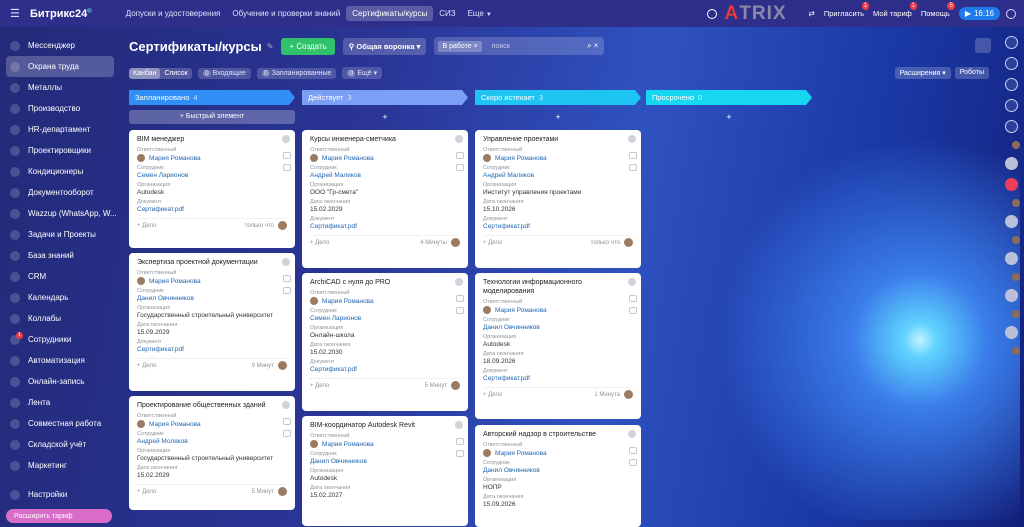 This screenshot has height=527, width=1024. I want to click on tab-permits: Допуски и удостоверения, so click(173, 13).